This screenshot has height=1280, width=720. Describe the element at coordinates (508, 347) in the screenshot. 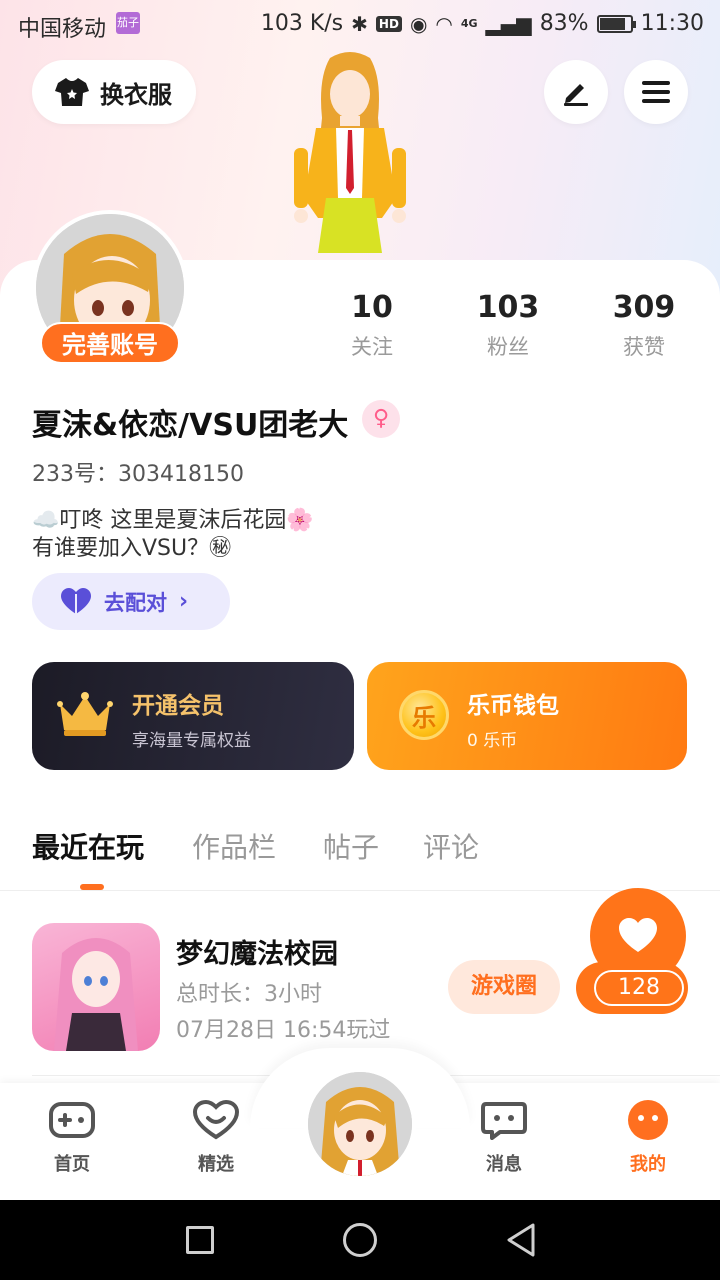

I see `followers-label: 粉丝` at that location.